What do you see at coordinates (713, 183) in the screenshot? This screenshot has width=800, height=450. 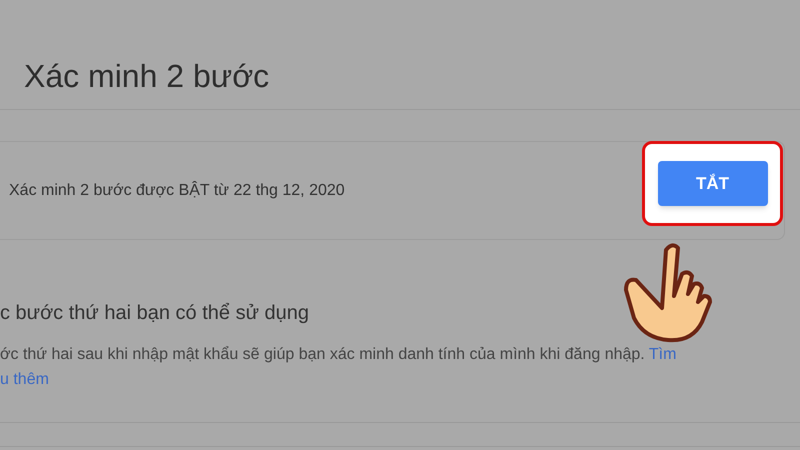 I see `turn-off-button: TẮT` at bounding box center [713, 183].